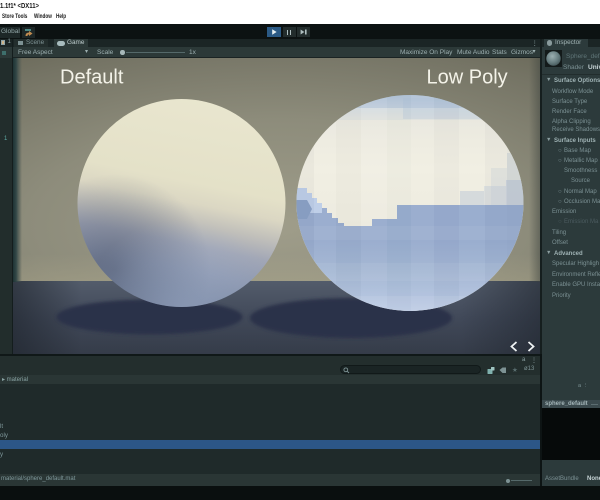 Image resolution: width=600 pixels, height=500 pixels. Describe the element at coordinates (92, 78) in the screenshot. I see `svg-text: Default` at that location.